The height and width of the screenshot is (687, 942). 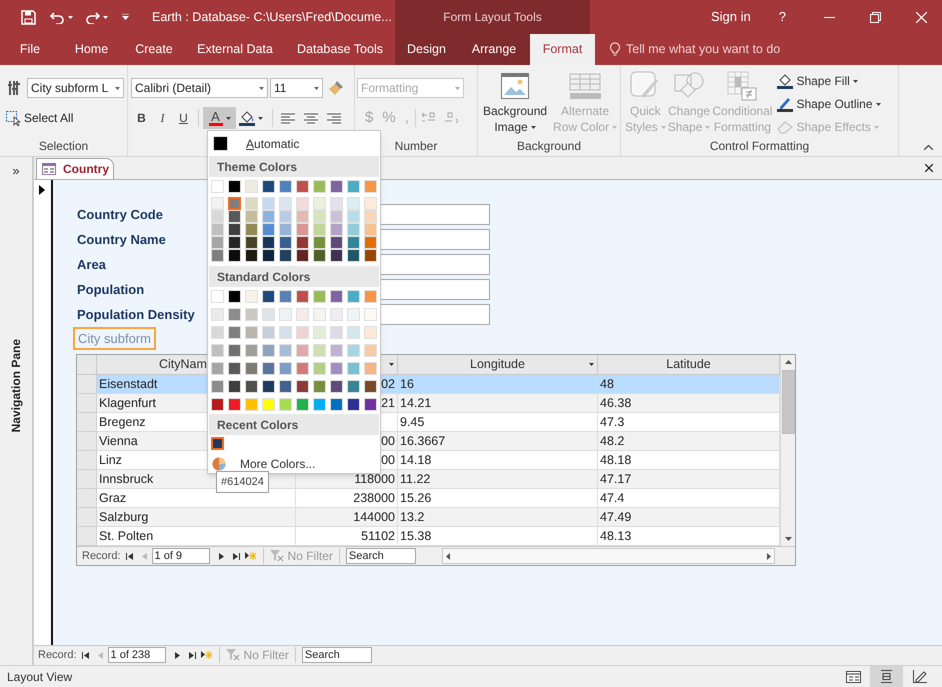 I want to click on ribbon-tab: File, so click(x=30, y=49).